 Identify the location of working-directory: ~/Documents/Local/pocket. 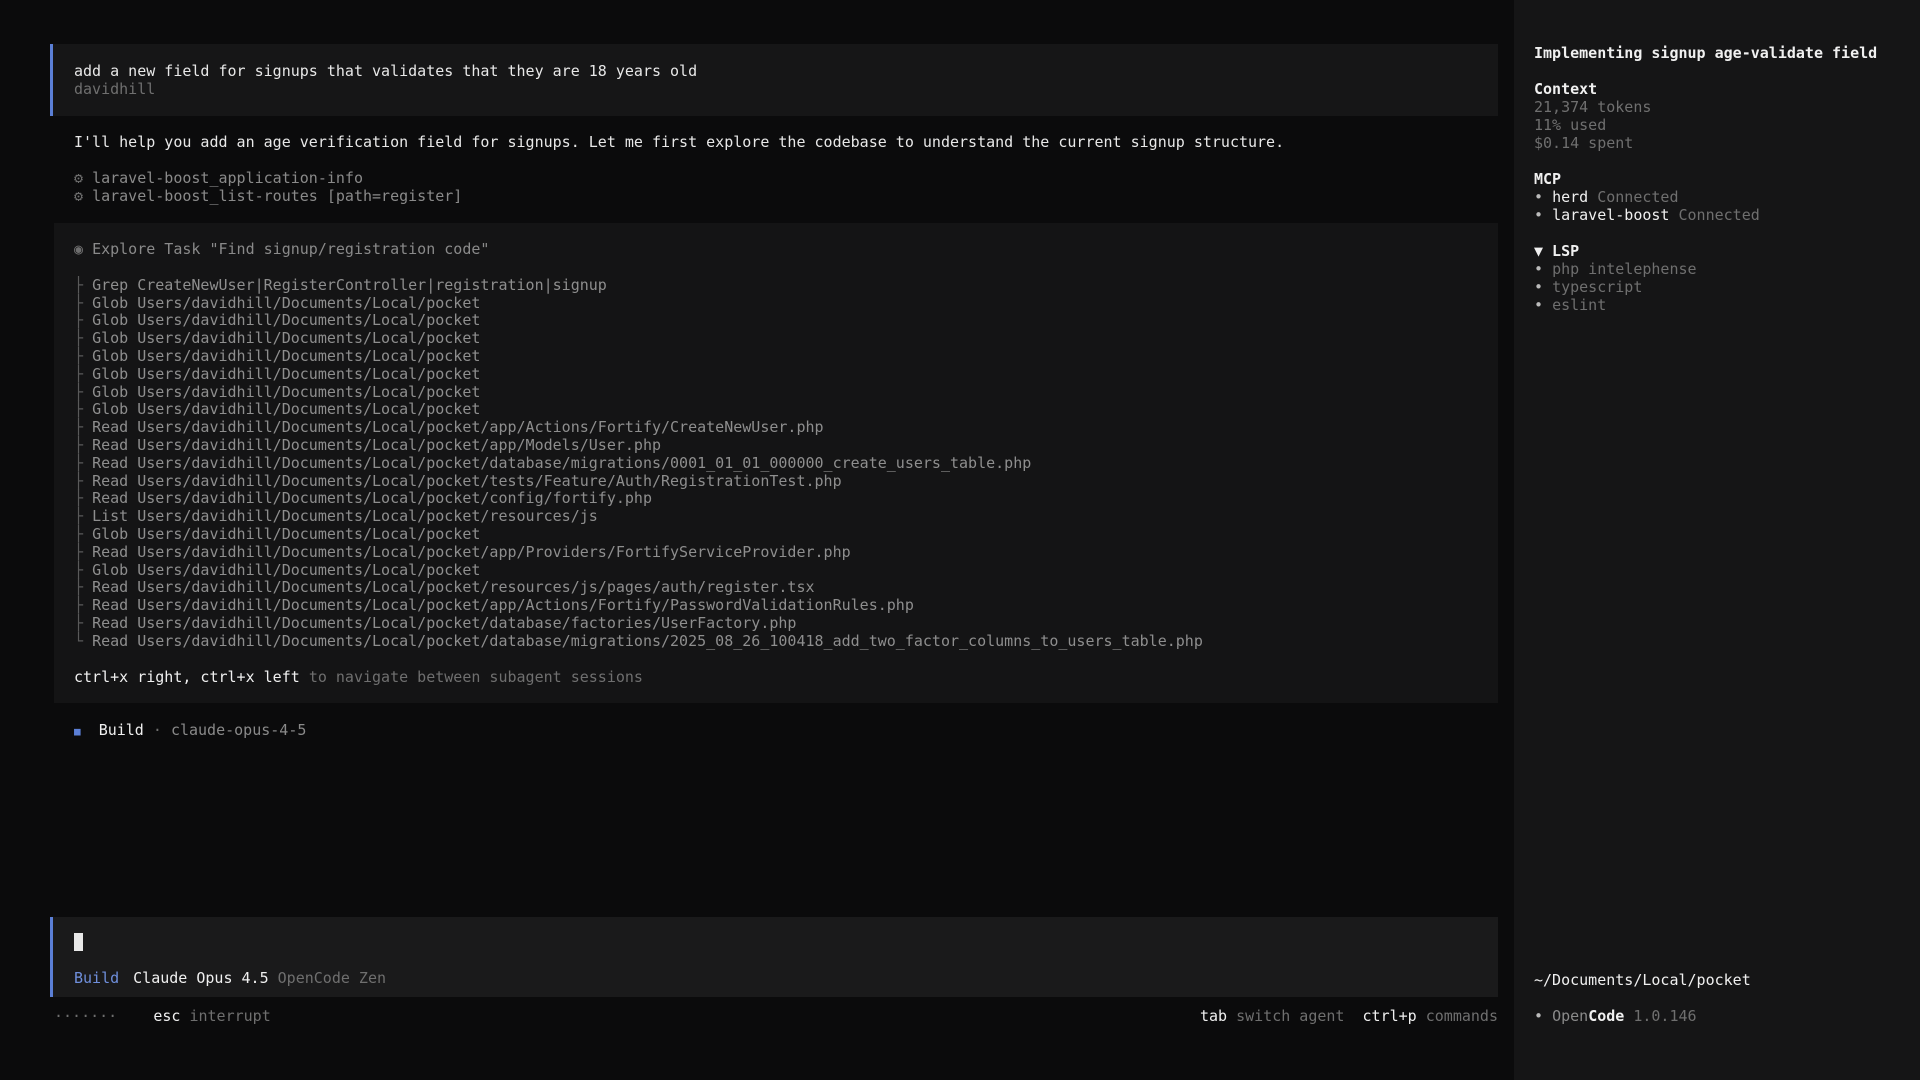
(1642, 980).